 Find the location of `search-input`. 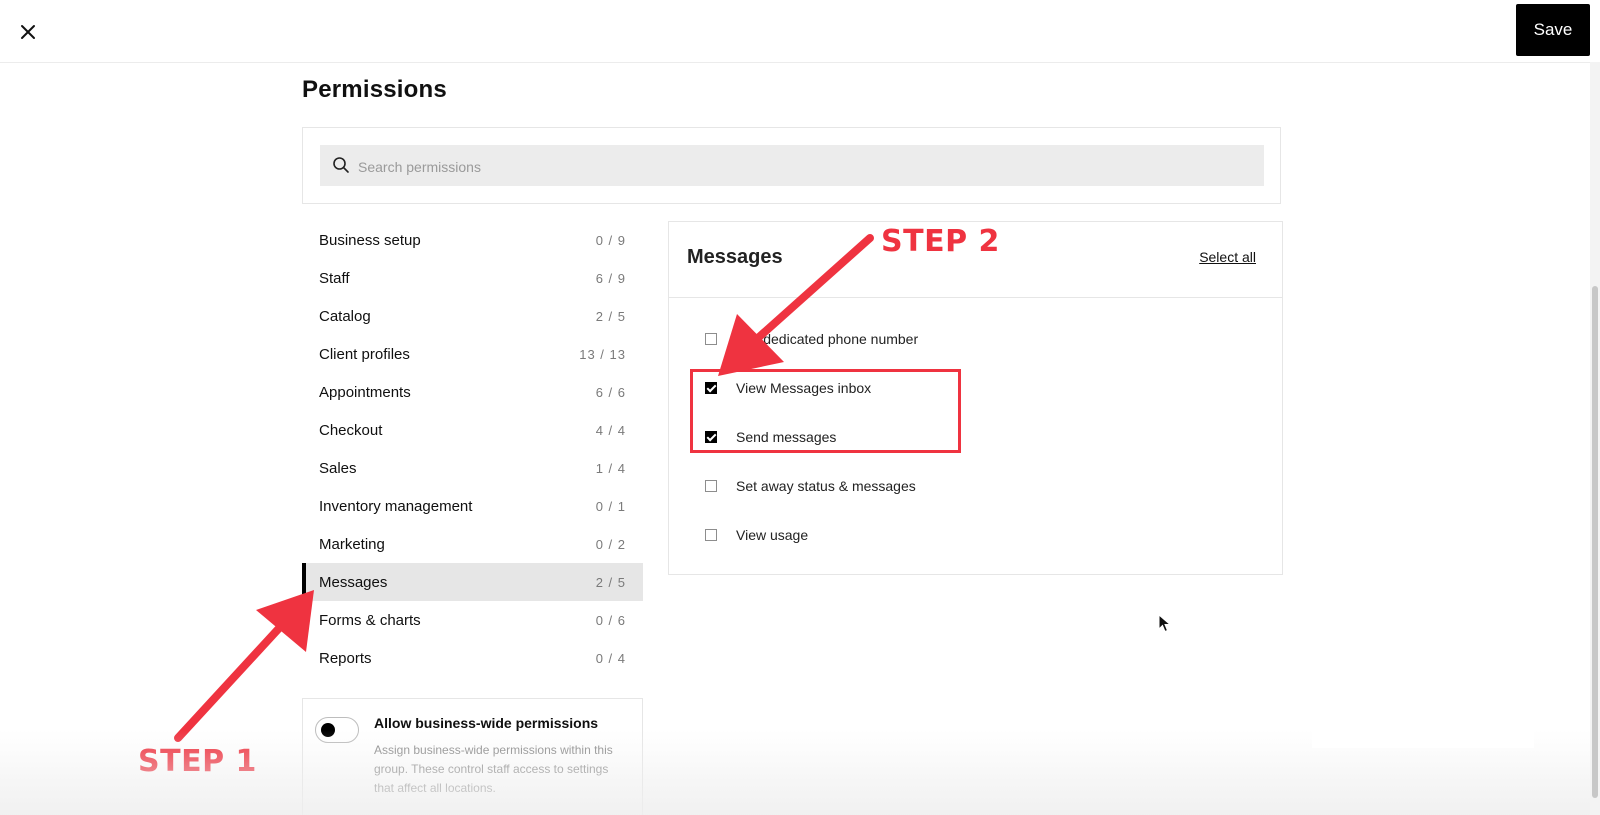

search-input is located at coordinates (798, 166).